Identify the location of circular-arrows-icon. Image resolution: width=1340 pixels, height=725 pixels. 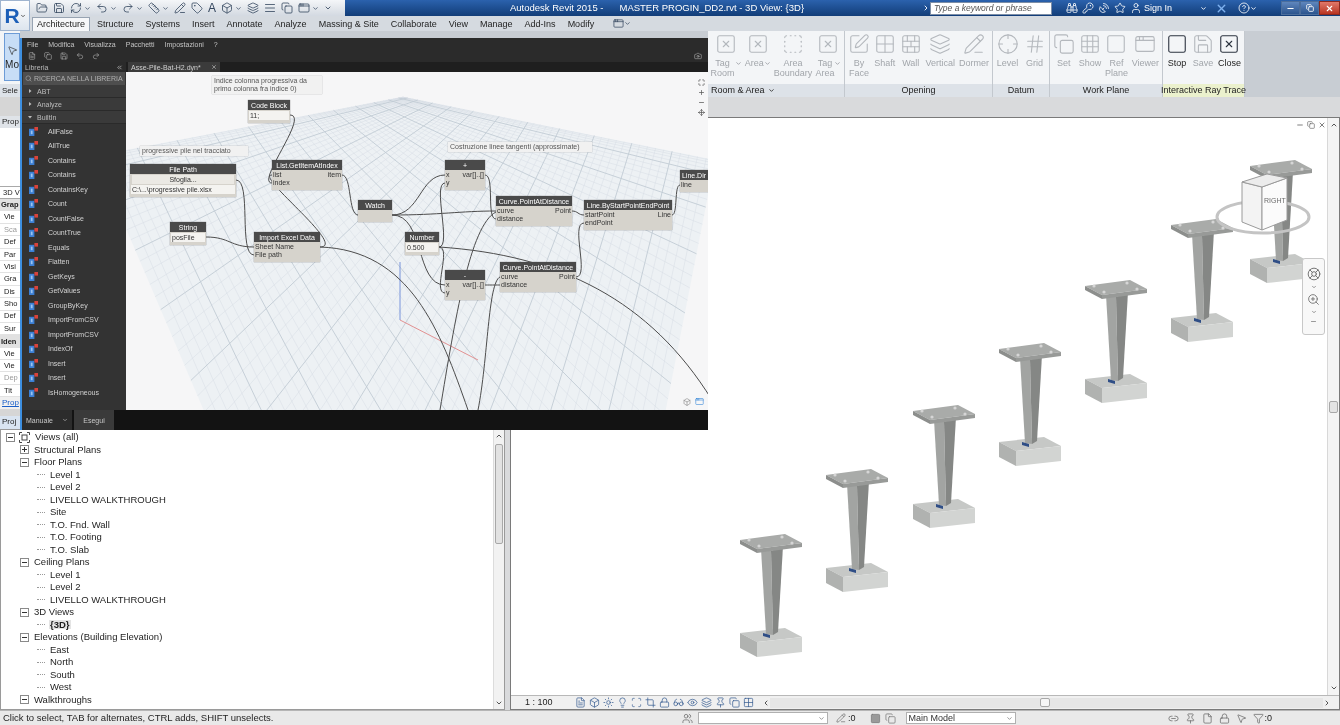
(76, 8).